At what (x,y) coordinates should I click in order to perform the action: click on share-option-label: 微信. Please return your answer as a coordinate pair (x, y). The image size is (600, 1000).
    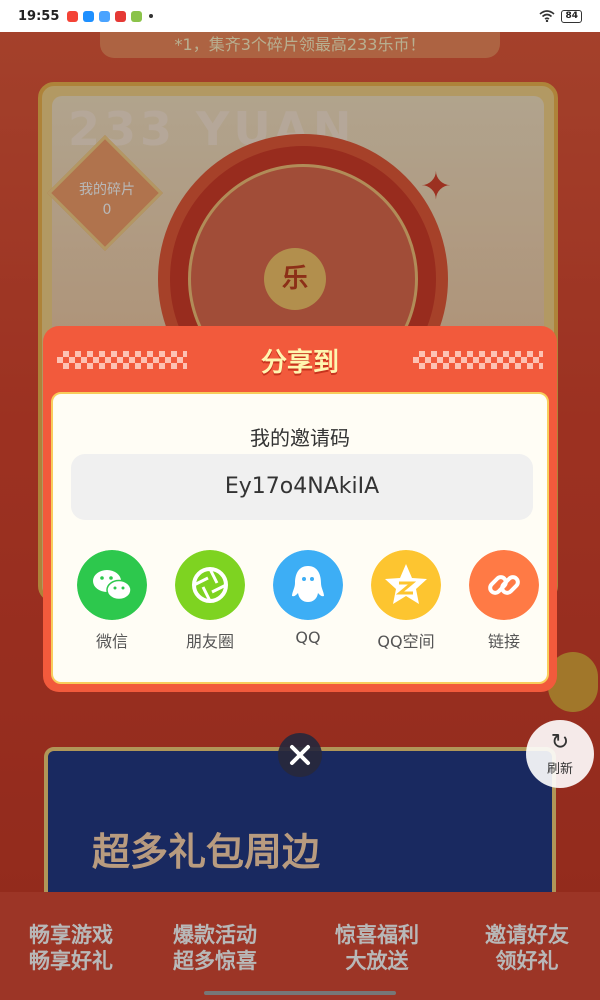
    Looking at the image, I should click on (111, 641).